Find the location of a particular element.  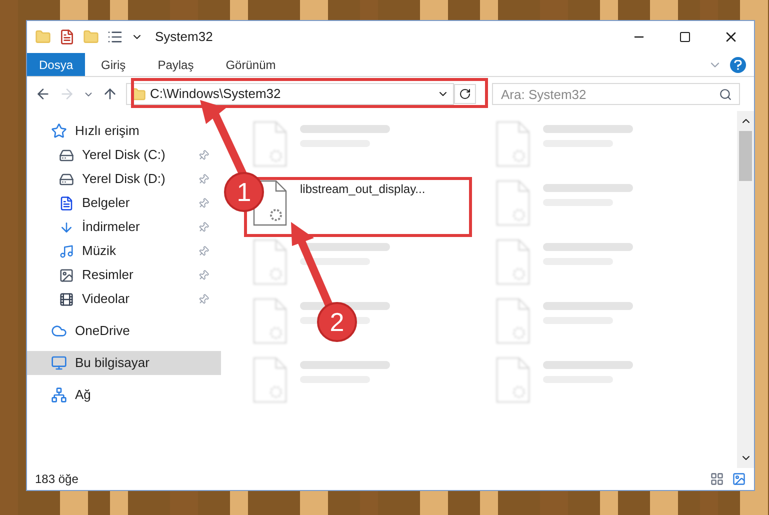

maximize-icon is located at coordinates (685, 37).